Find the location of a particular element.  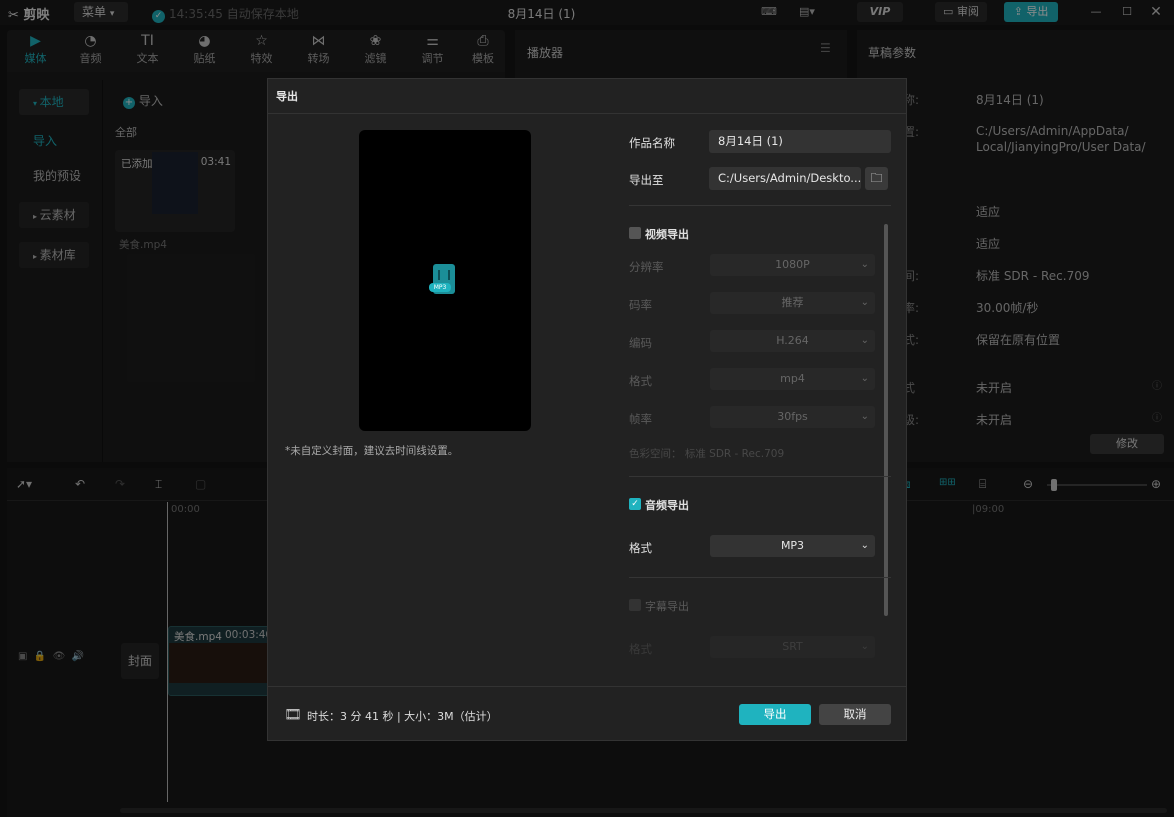

video-export-label: 视频导出 is located at coordinates (667, 234).